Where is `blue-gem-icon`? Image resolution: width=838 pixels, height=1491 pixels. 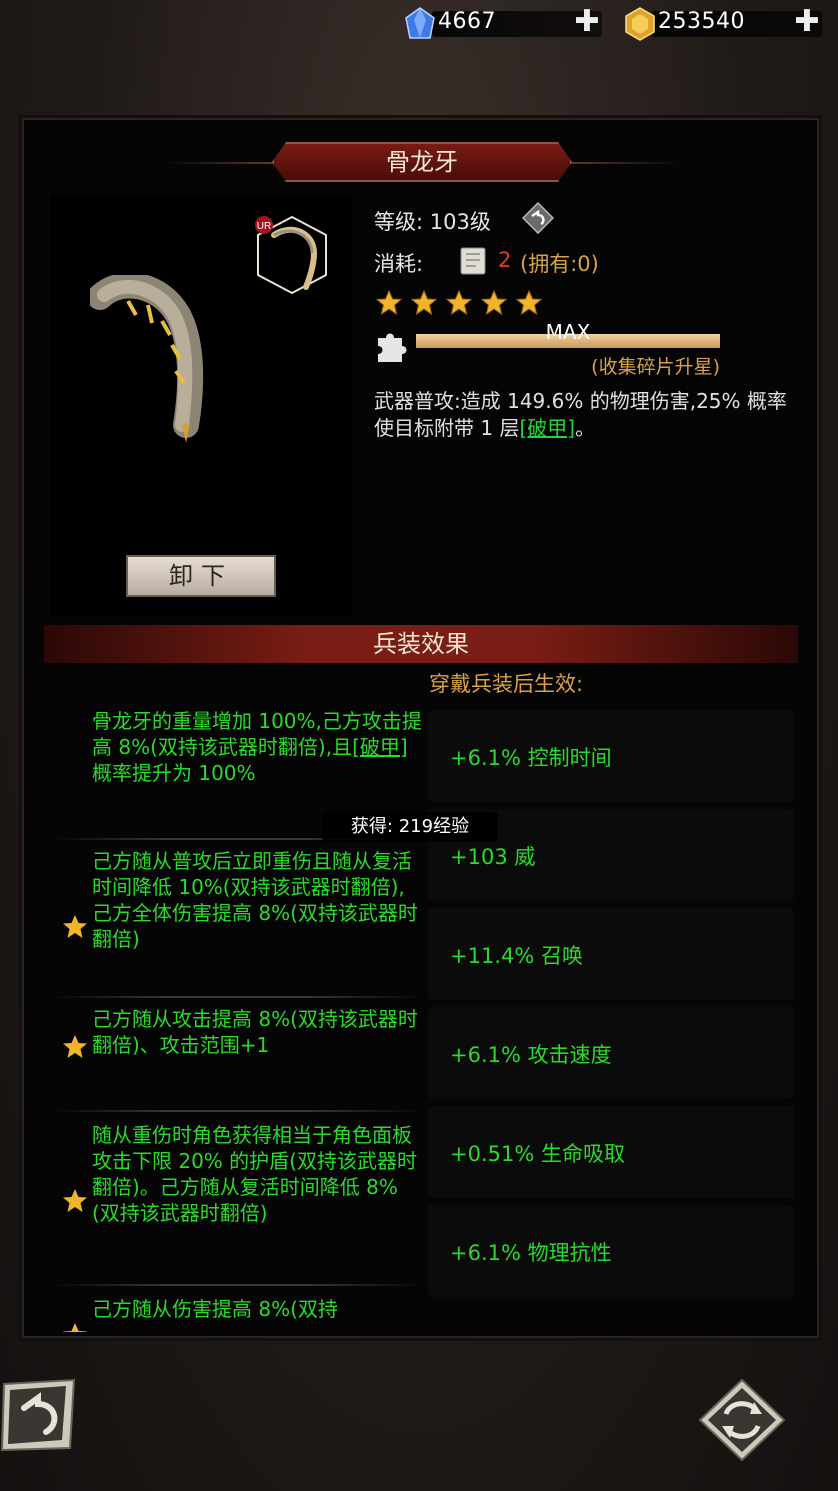
blue-gem-icon is located at coordinates (420, 23).